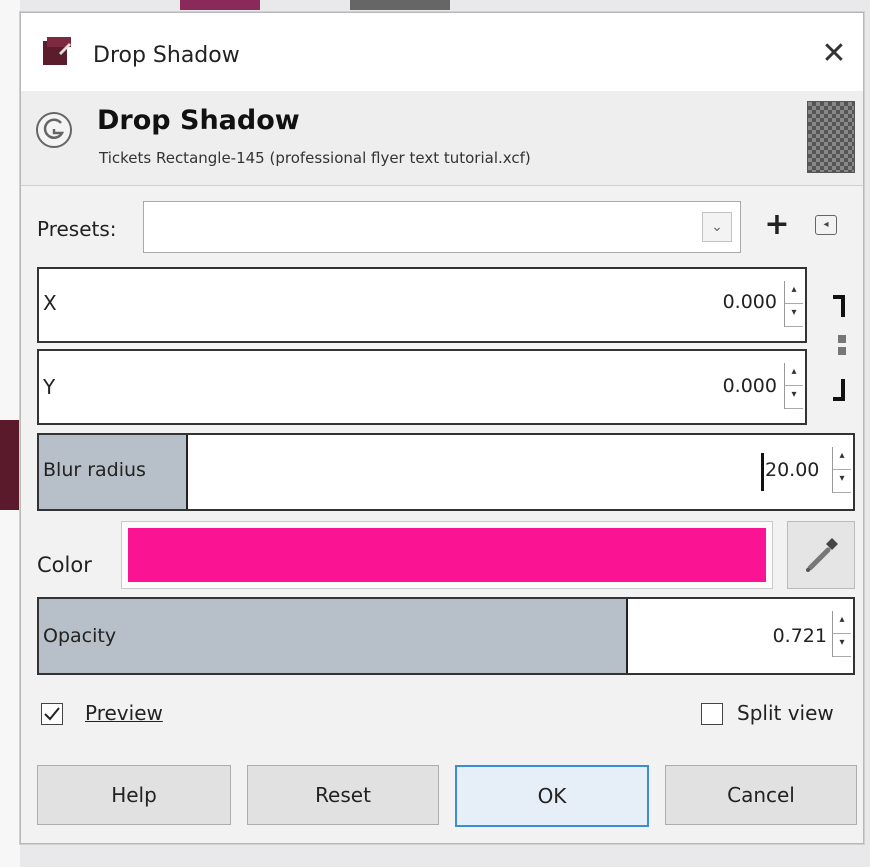  I want to click on window-title: Drop Shadow, so click(166, 55).